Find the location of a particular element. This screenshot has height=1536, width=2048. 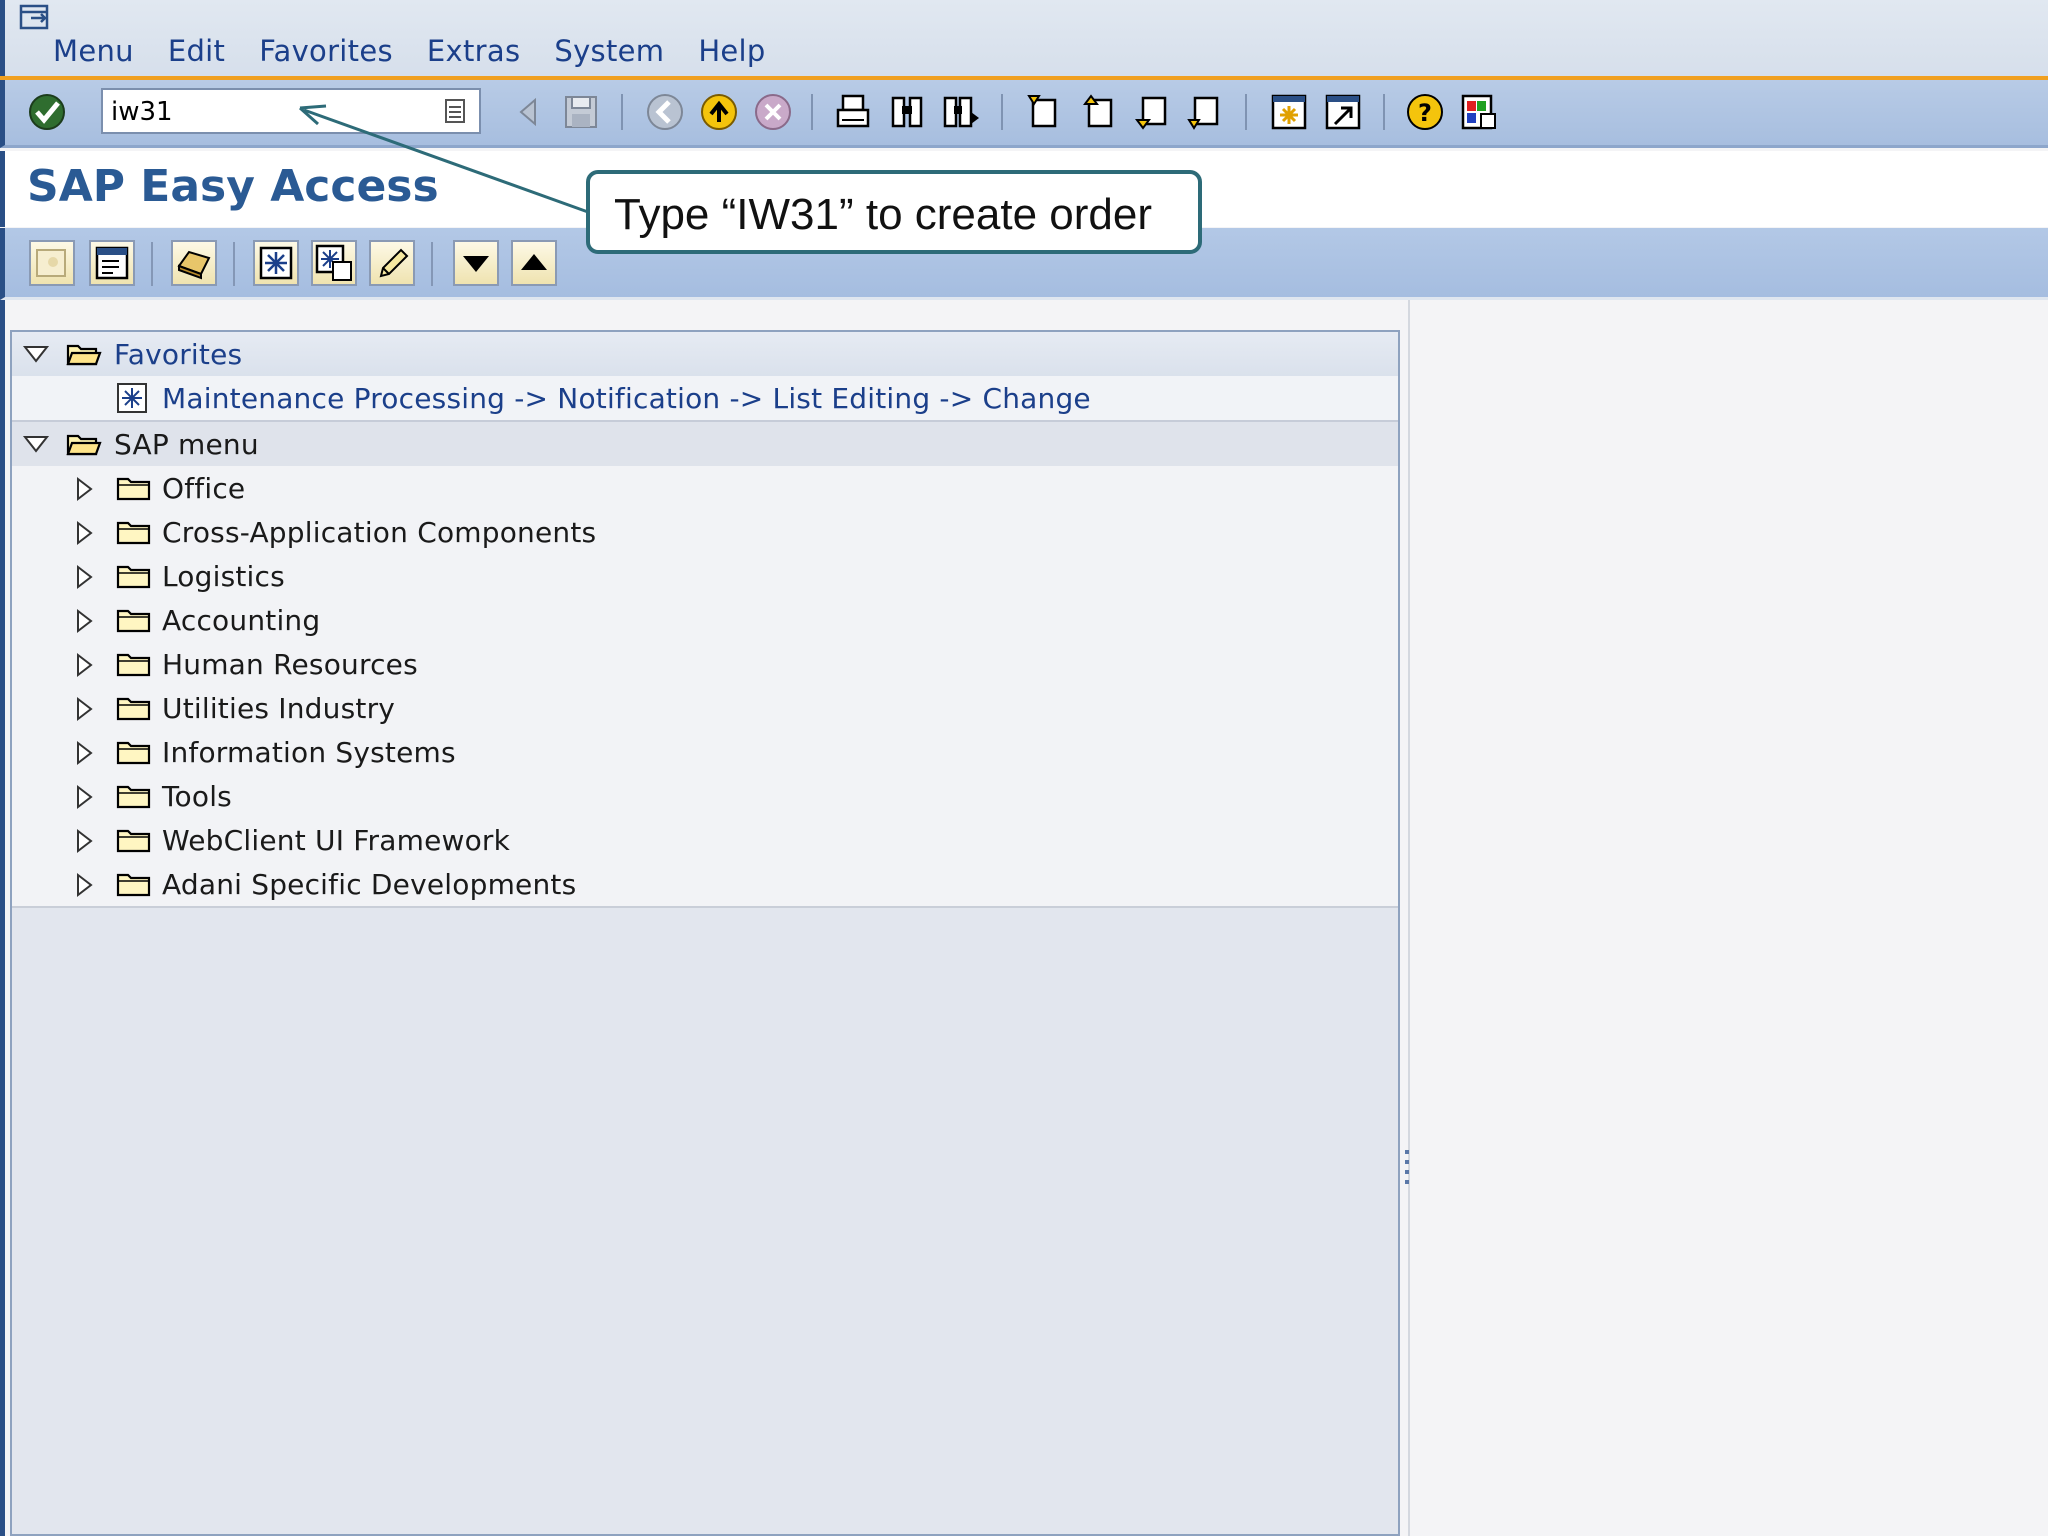

change-favorites-button is located at coordinates (334, 263).